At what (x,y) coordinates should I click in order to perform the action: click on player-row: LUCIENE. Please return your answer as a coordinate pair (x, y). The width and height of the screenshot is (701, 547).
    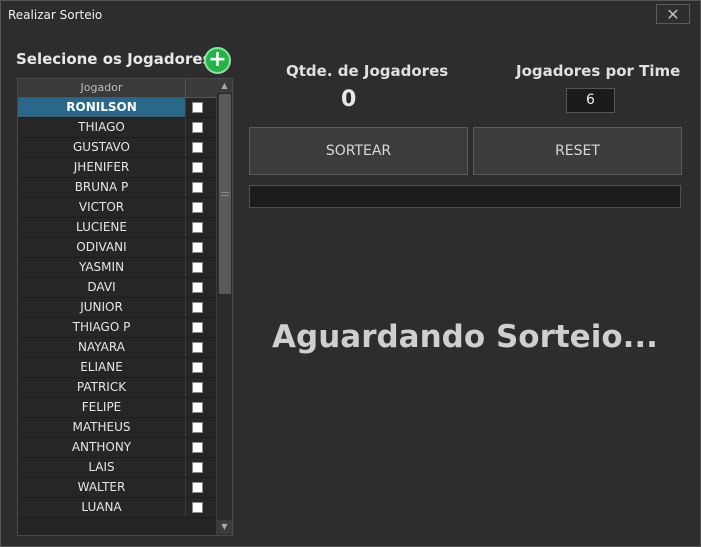
    Looking at the image, I should click on (117, 228).